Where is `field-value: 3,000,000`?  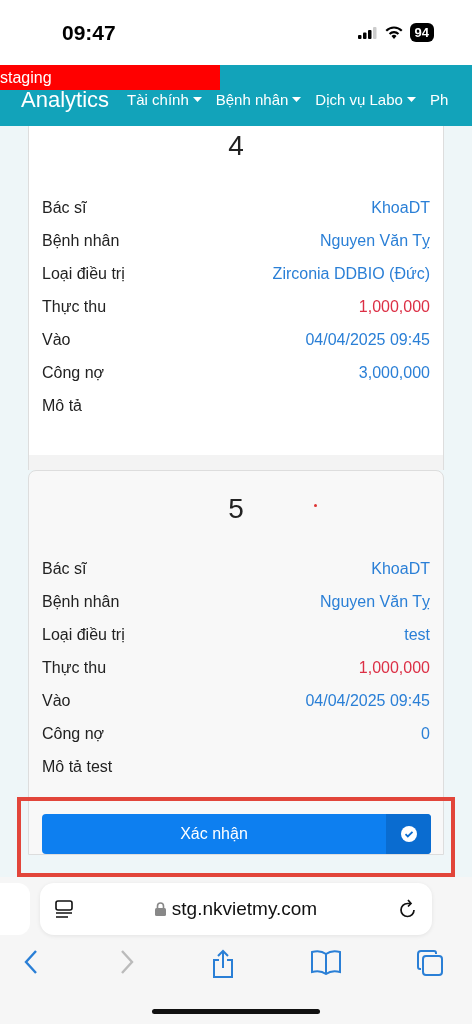 field-value: 3,000,000 is located at coordinates (394, 372).